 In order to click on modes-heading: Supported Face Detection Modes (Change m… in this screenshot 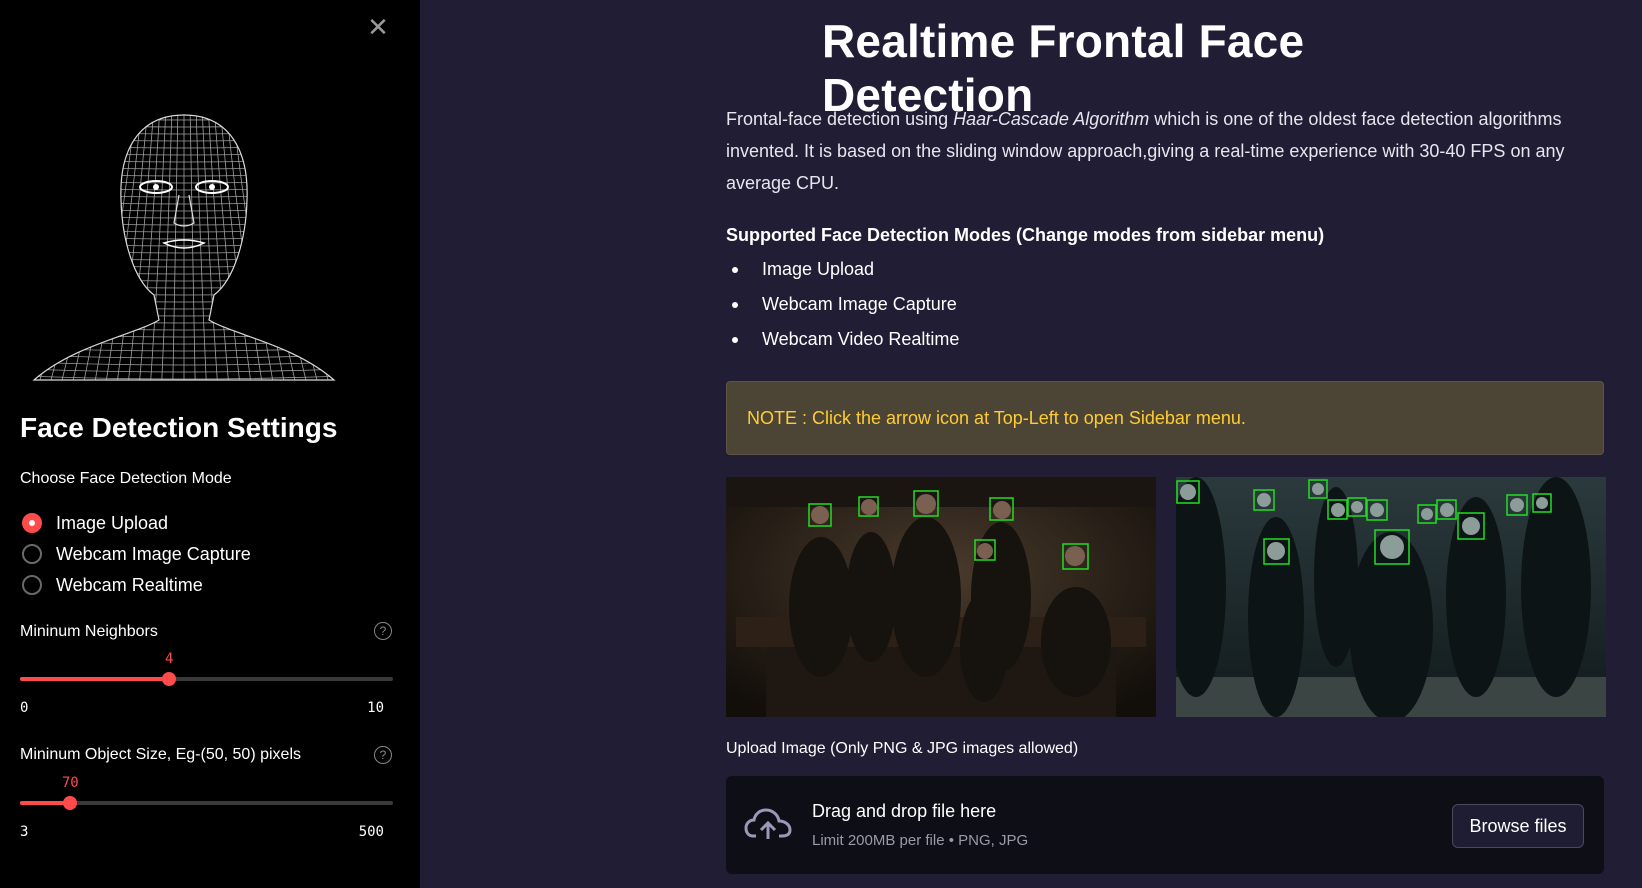, I will do `click(1025, 235)`.